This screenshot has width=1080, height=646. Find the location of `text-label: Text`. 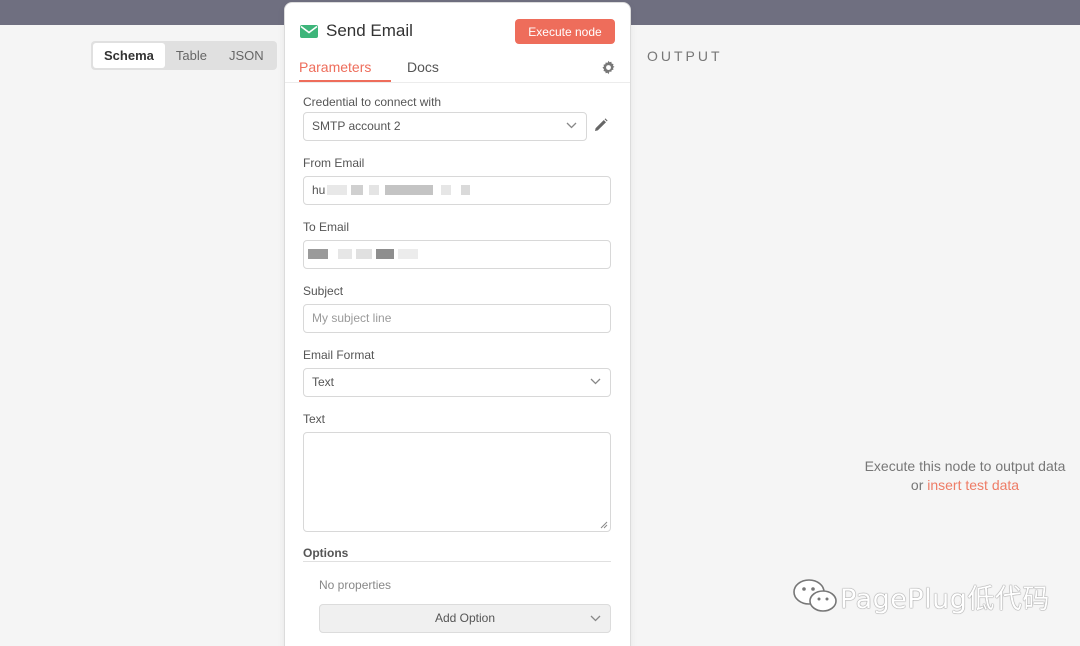

text-label: Text is located at coordinates (314, 419).